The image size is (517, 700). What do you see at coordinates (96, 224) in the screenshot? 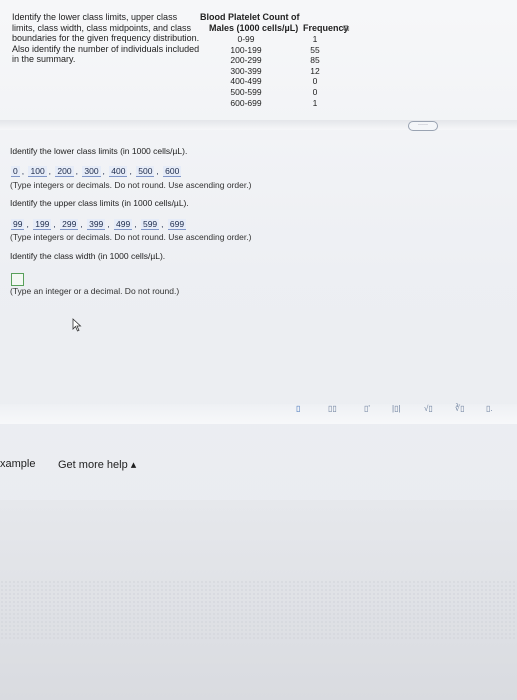
I see `upper-limit-input: 399` at bounding box center [96, 224].